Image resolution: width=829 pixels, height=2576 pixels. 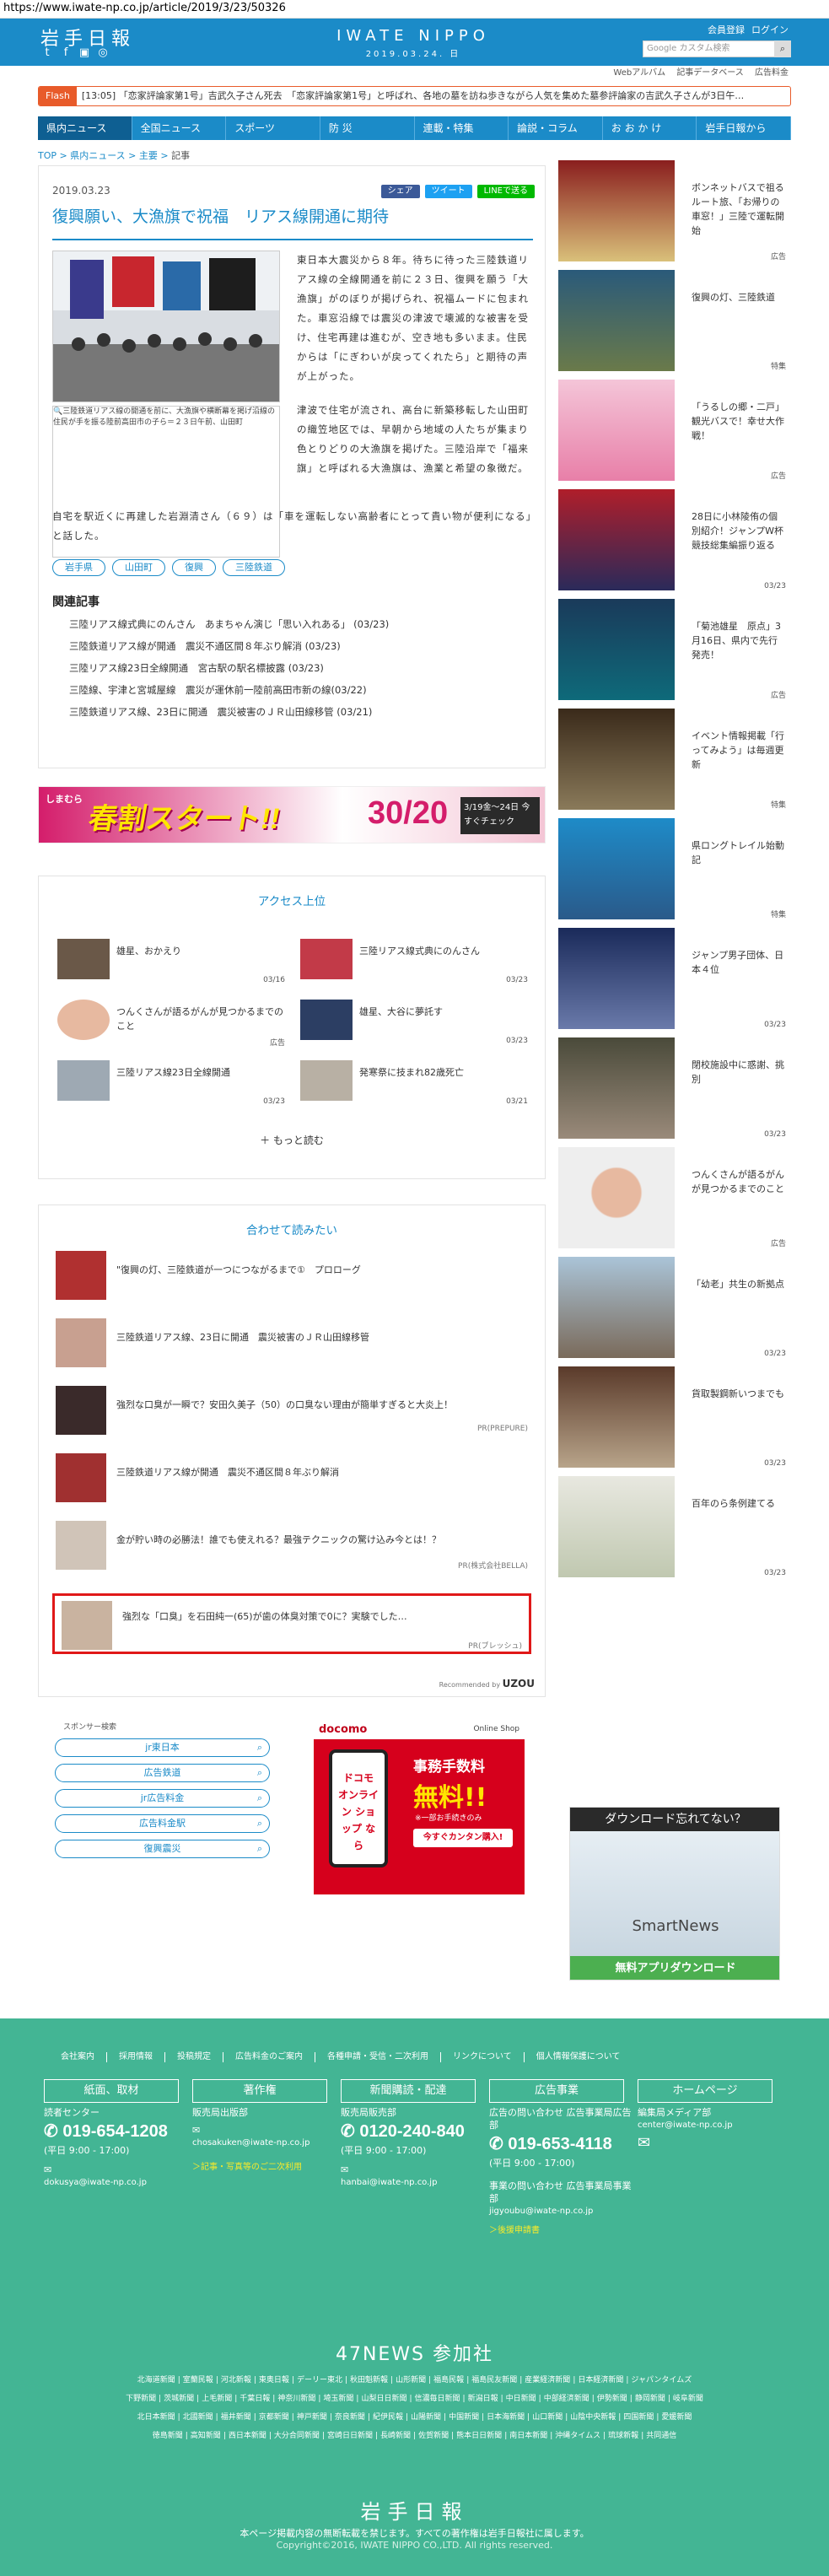 I want to click on ranking-item: 雄星、おかえり 03/16, so click(x=171, y=964).